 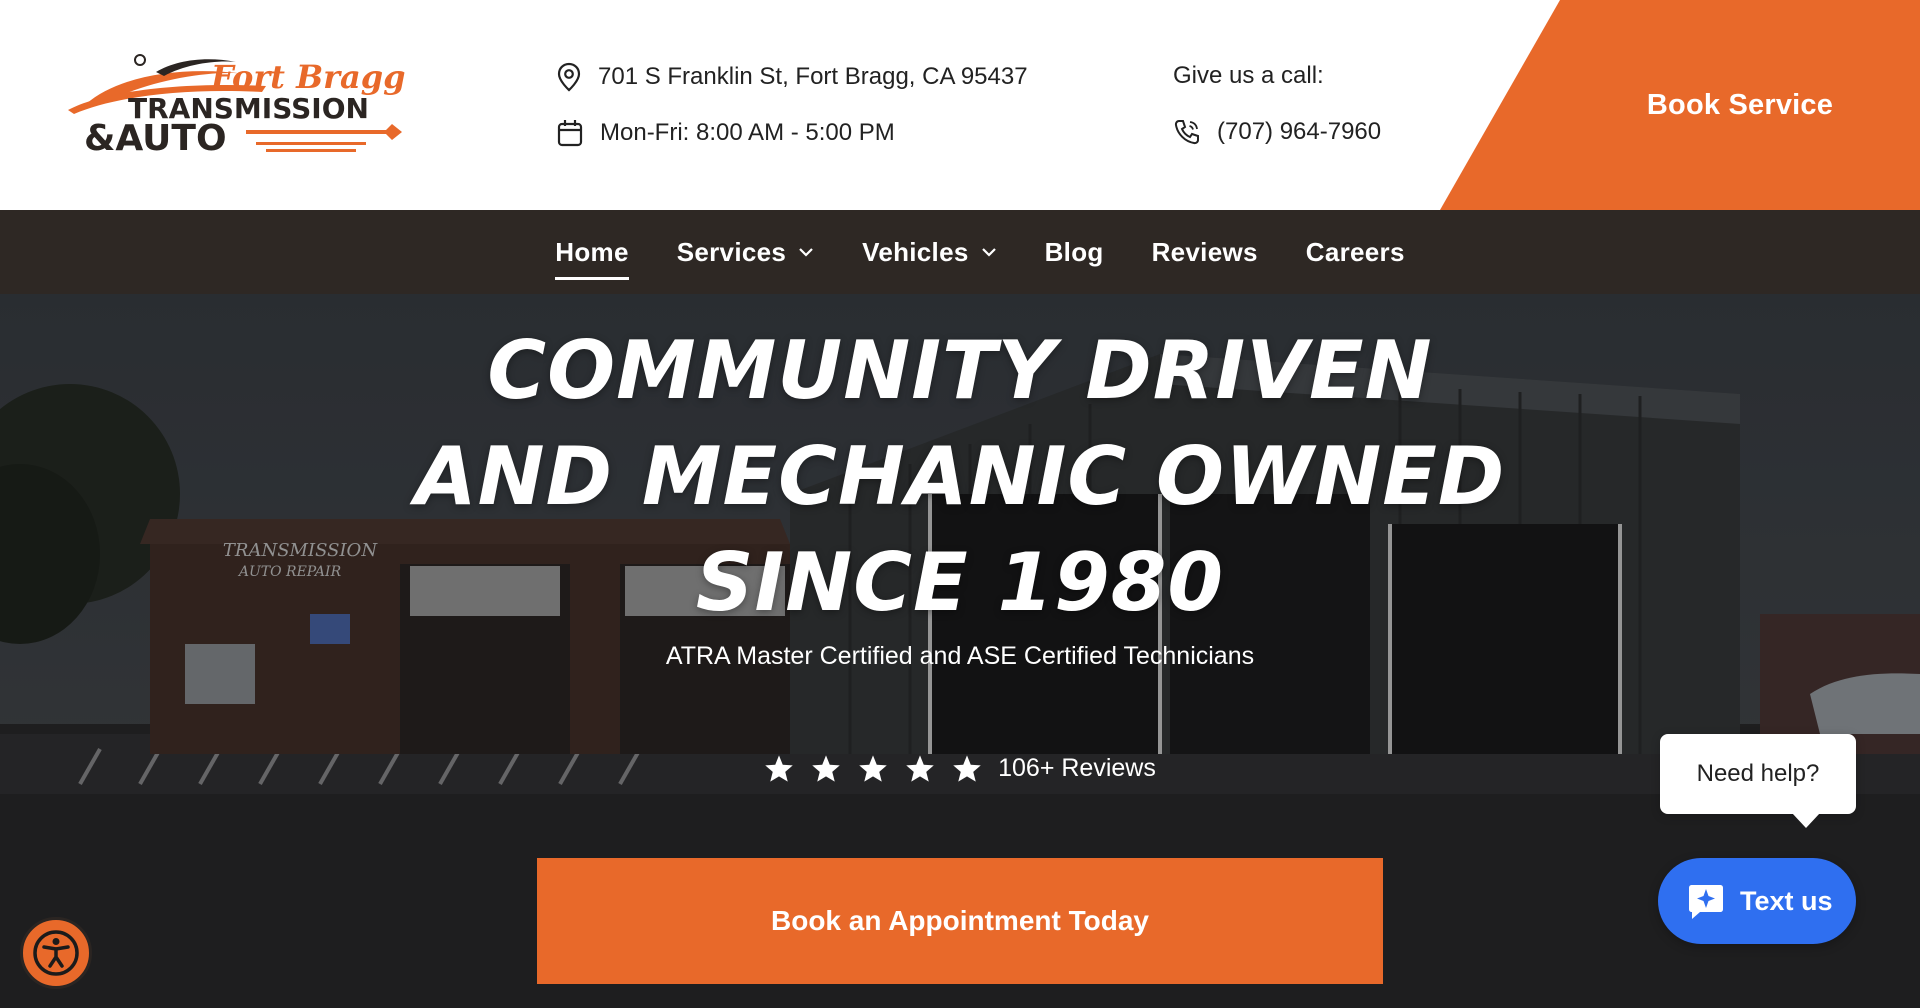 I want to click on call-label-text: Give us a call:, so click(x=1248, y=75).